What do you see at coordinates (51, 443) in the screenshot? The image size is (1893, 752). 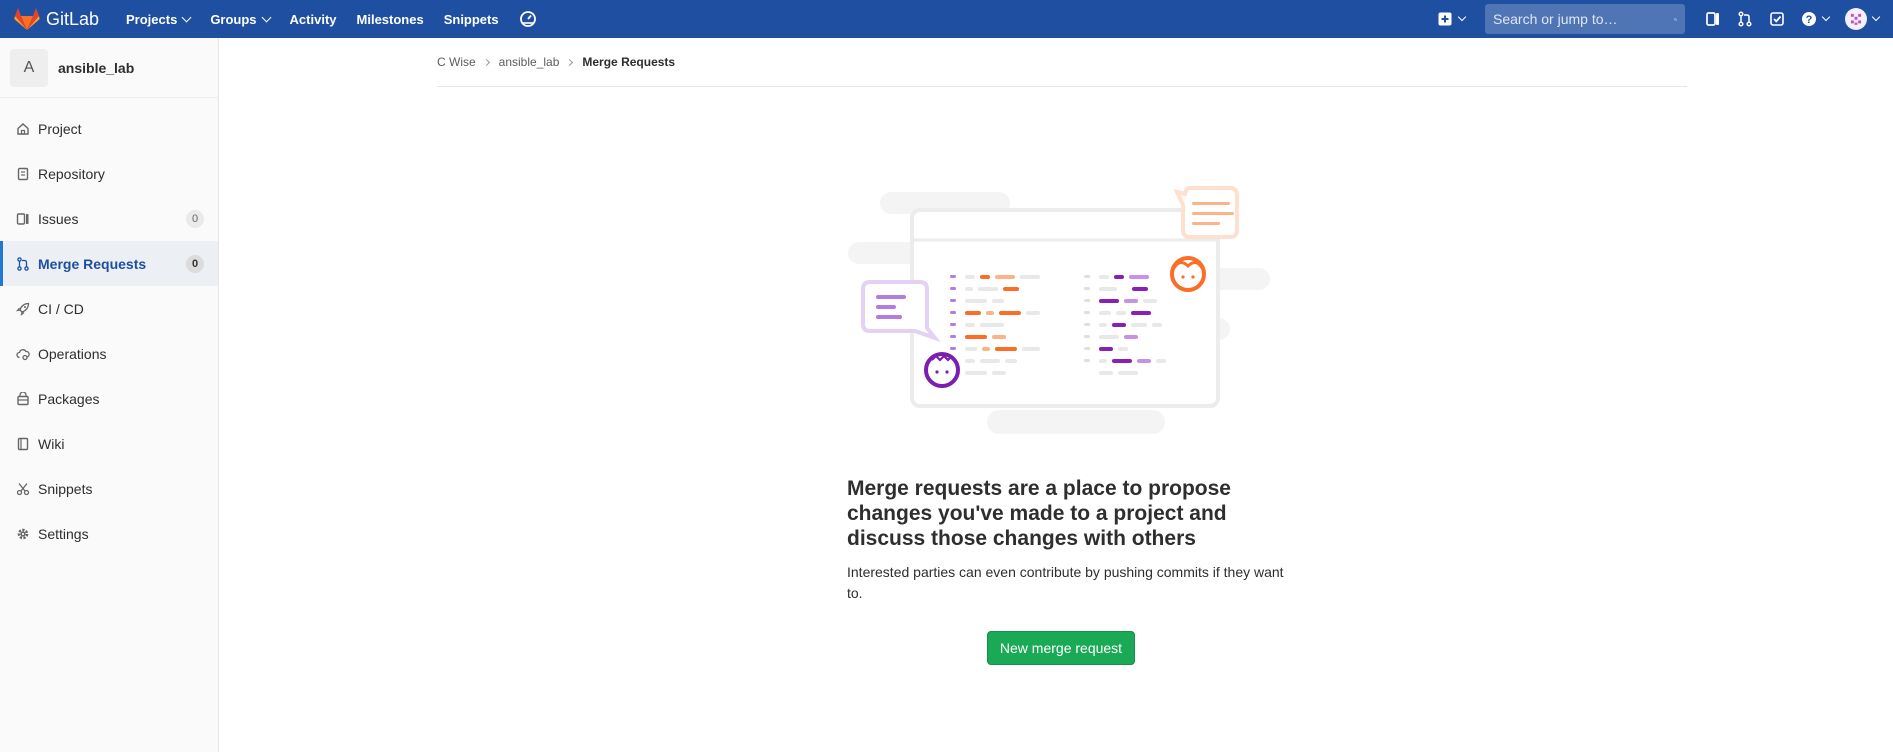 I see `sidebar-item-label: Wiki` at bounding box center [51, 443].